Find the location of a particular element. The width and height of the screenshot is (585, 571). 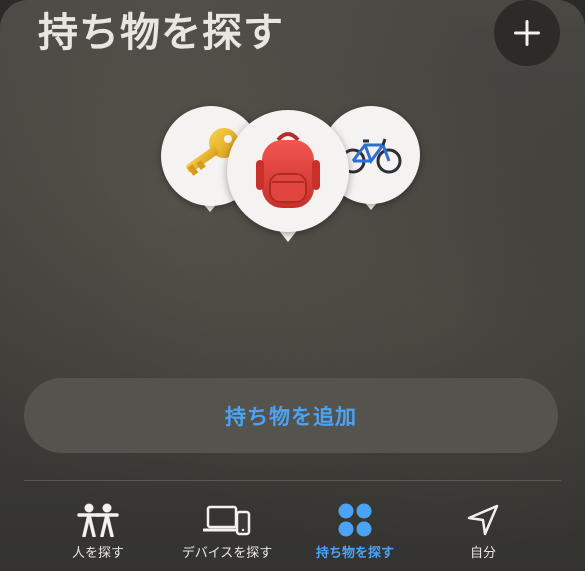

plus-icon is located at coordinates (527, 33).